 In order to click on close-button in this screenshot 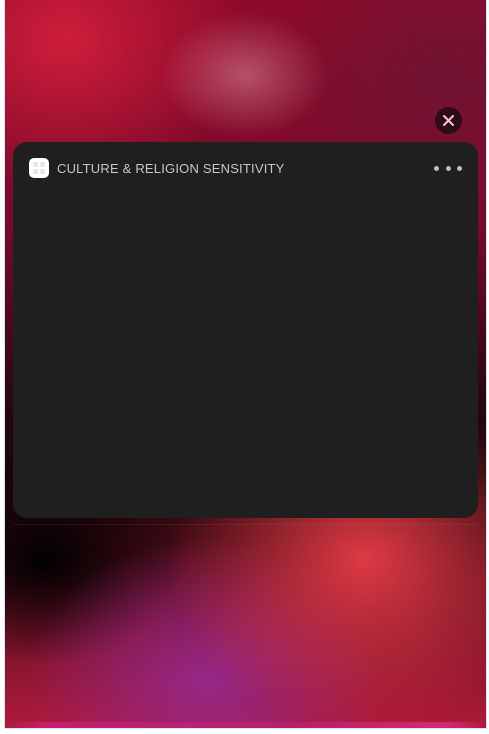, I will do `click(448, 120)`.